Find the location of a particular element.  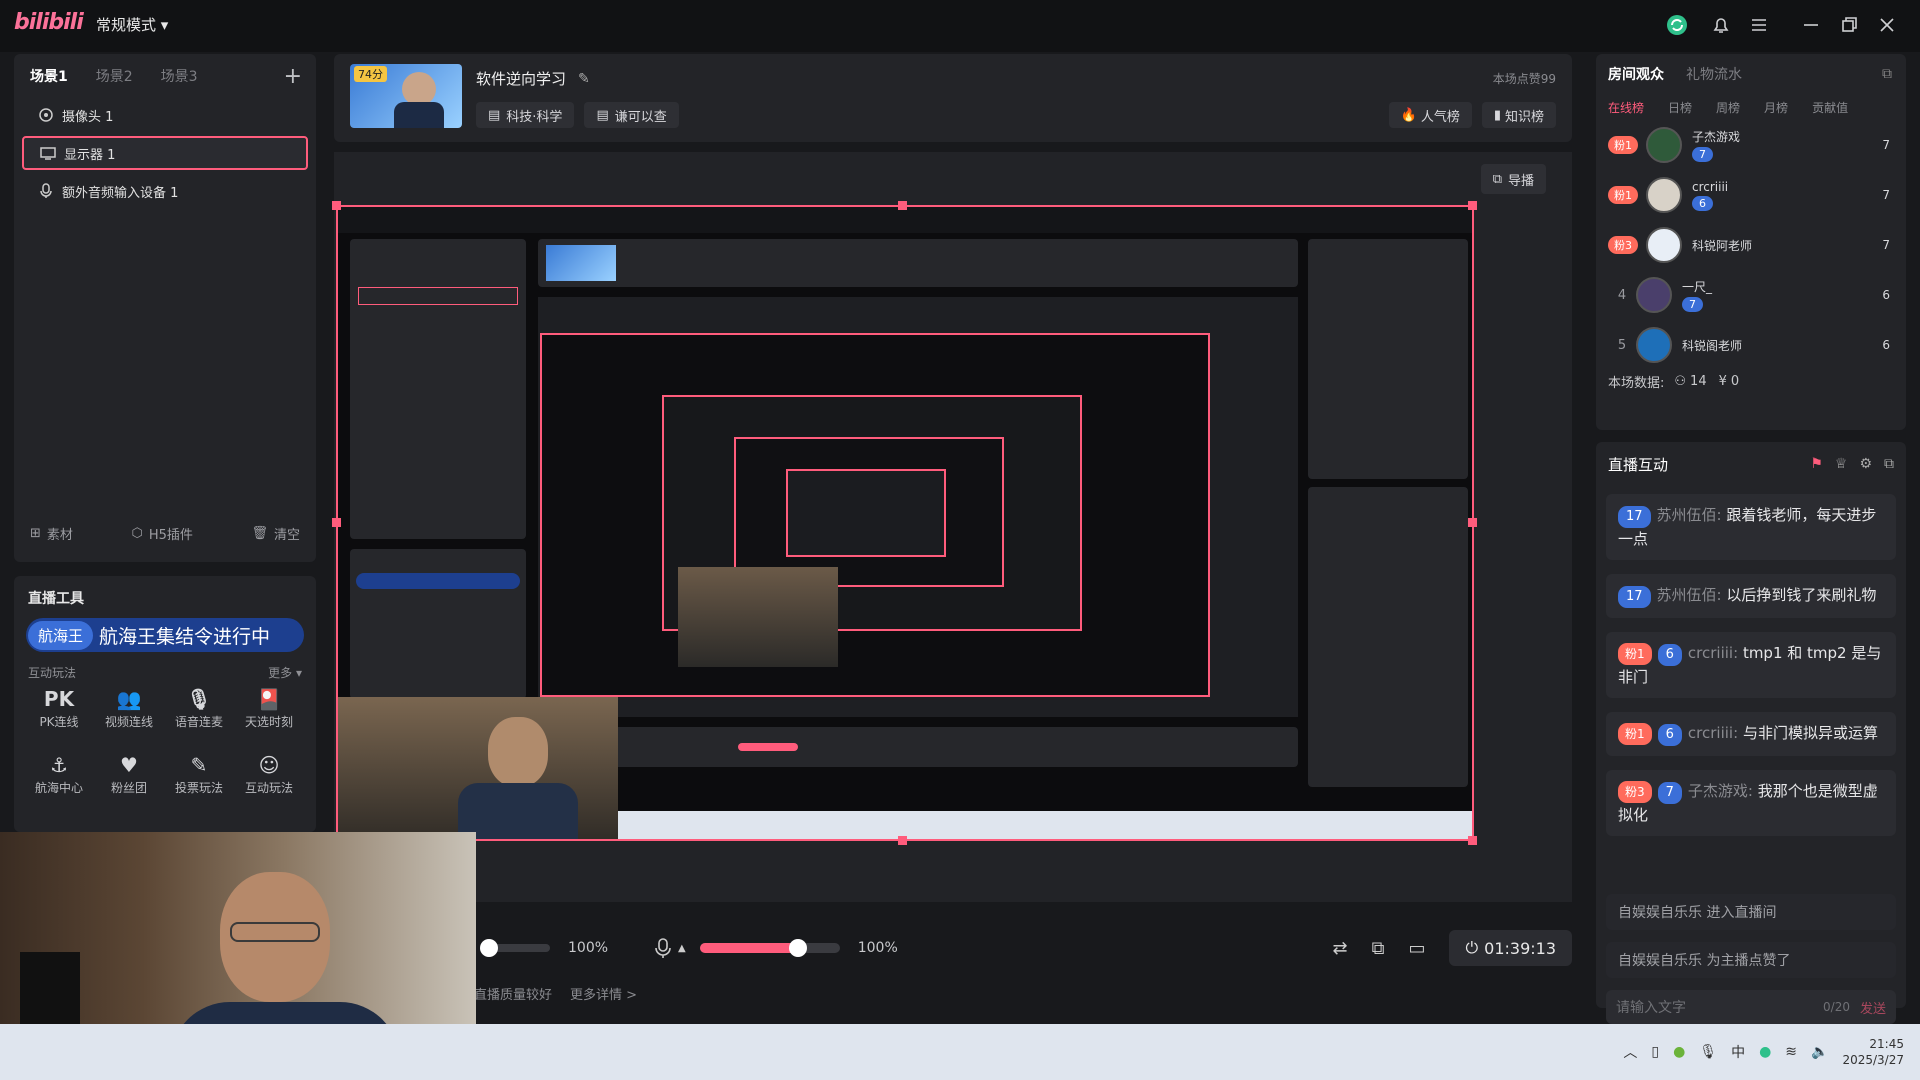

audience-row: 粉1 子杰游戏 7 7 is located at coordinates (1751, 145).